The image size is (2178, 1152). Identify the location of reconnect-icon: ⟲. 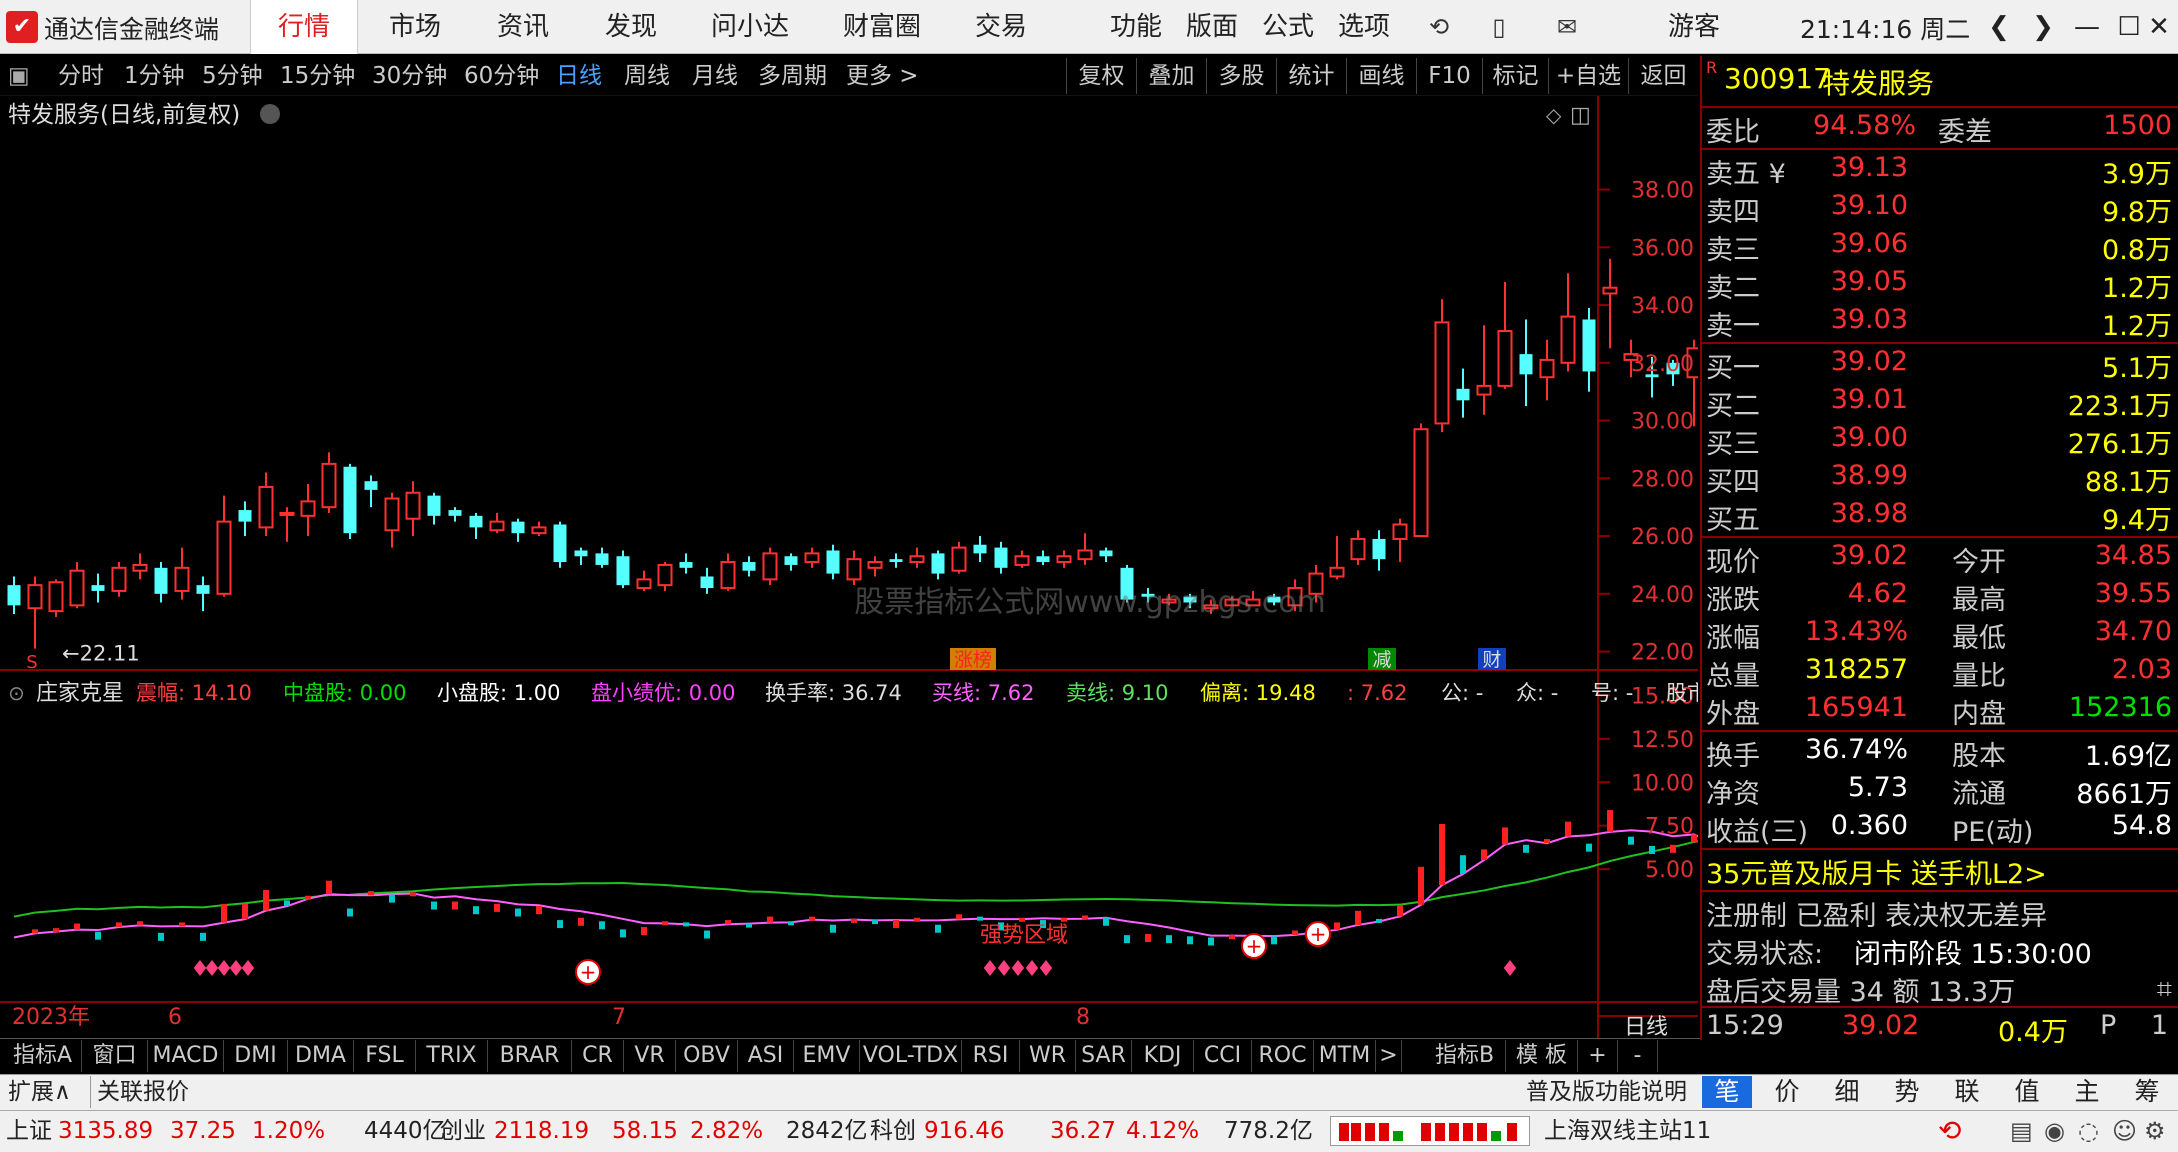
(1949, 1131).